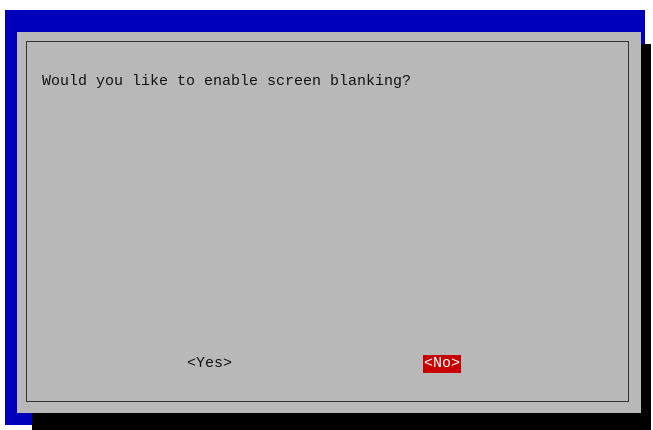 This screenshot has width=653, height=430. I want to click on yes-button: <Yes>, so click(209, 364).